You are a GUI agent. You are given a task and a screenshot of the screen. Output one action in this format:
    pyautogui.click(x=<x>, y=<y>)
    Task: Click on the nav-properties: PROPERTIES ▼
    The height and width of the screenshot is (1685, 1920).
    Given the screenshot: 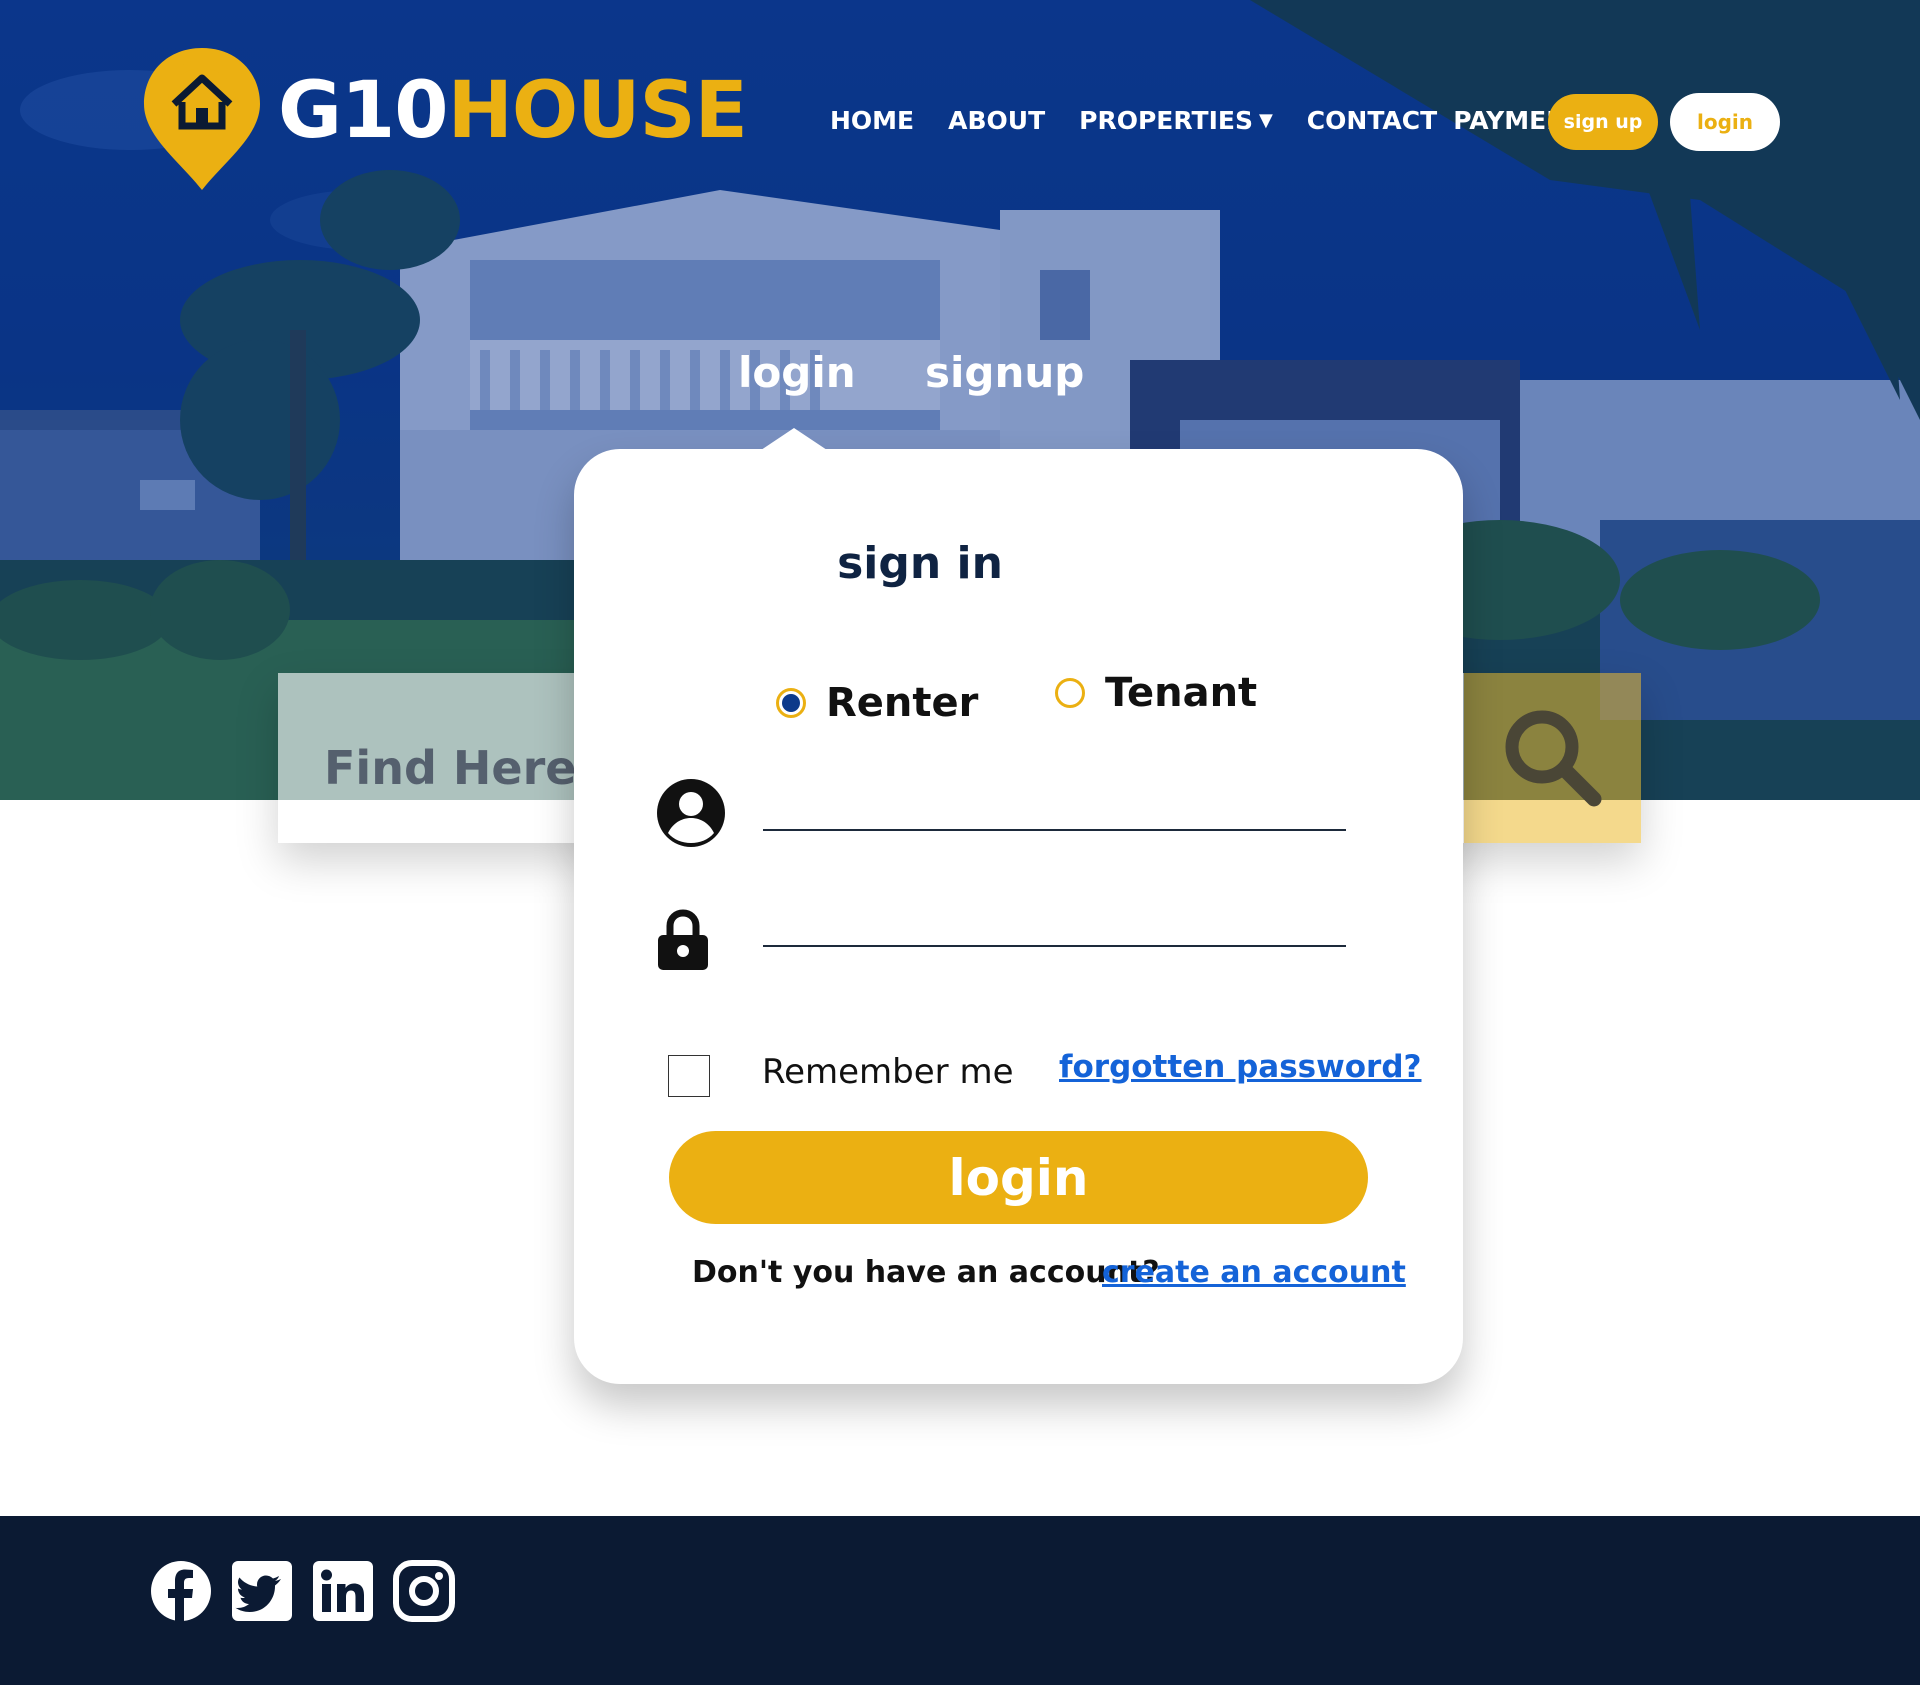 What is the action you would take?
    pyautogui.click(x=1176, y=120)
    